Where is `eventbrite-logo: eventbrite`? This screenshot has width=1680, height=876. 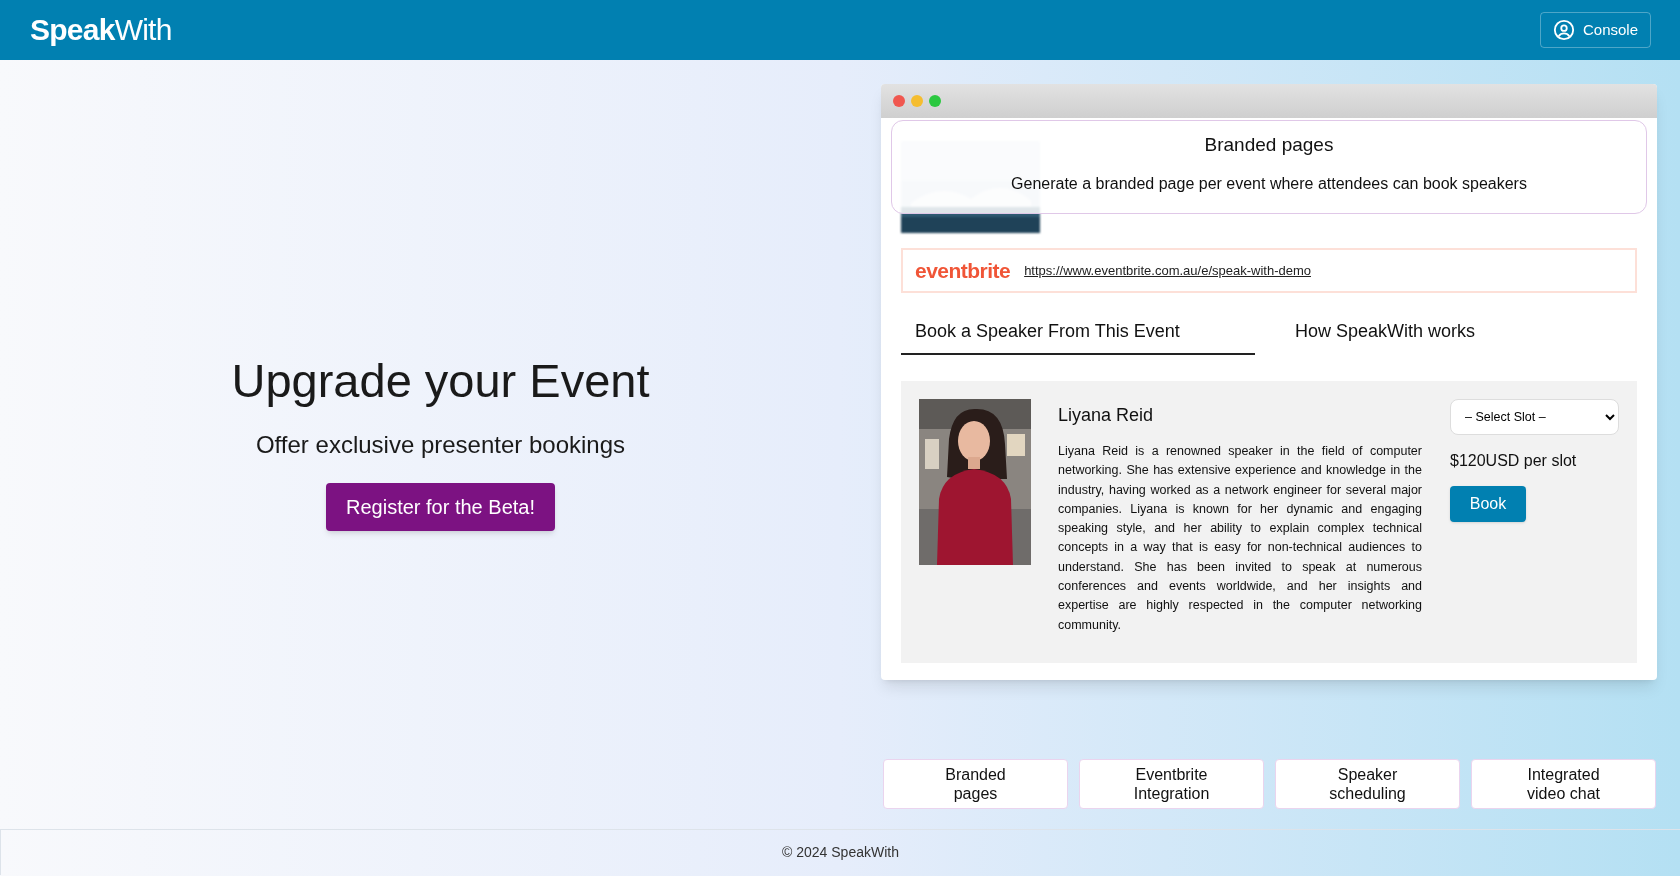
eventbrite-logo: eventbrite is located at coordinates (963, 270).